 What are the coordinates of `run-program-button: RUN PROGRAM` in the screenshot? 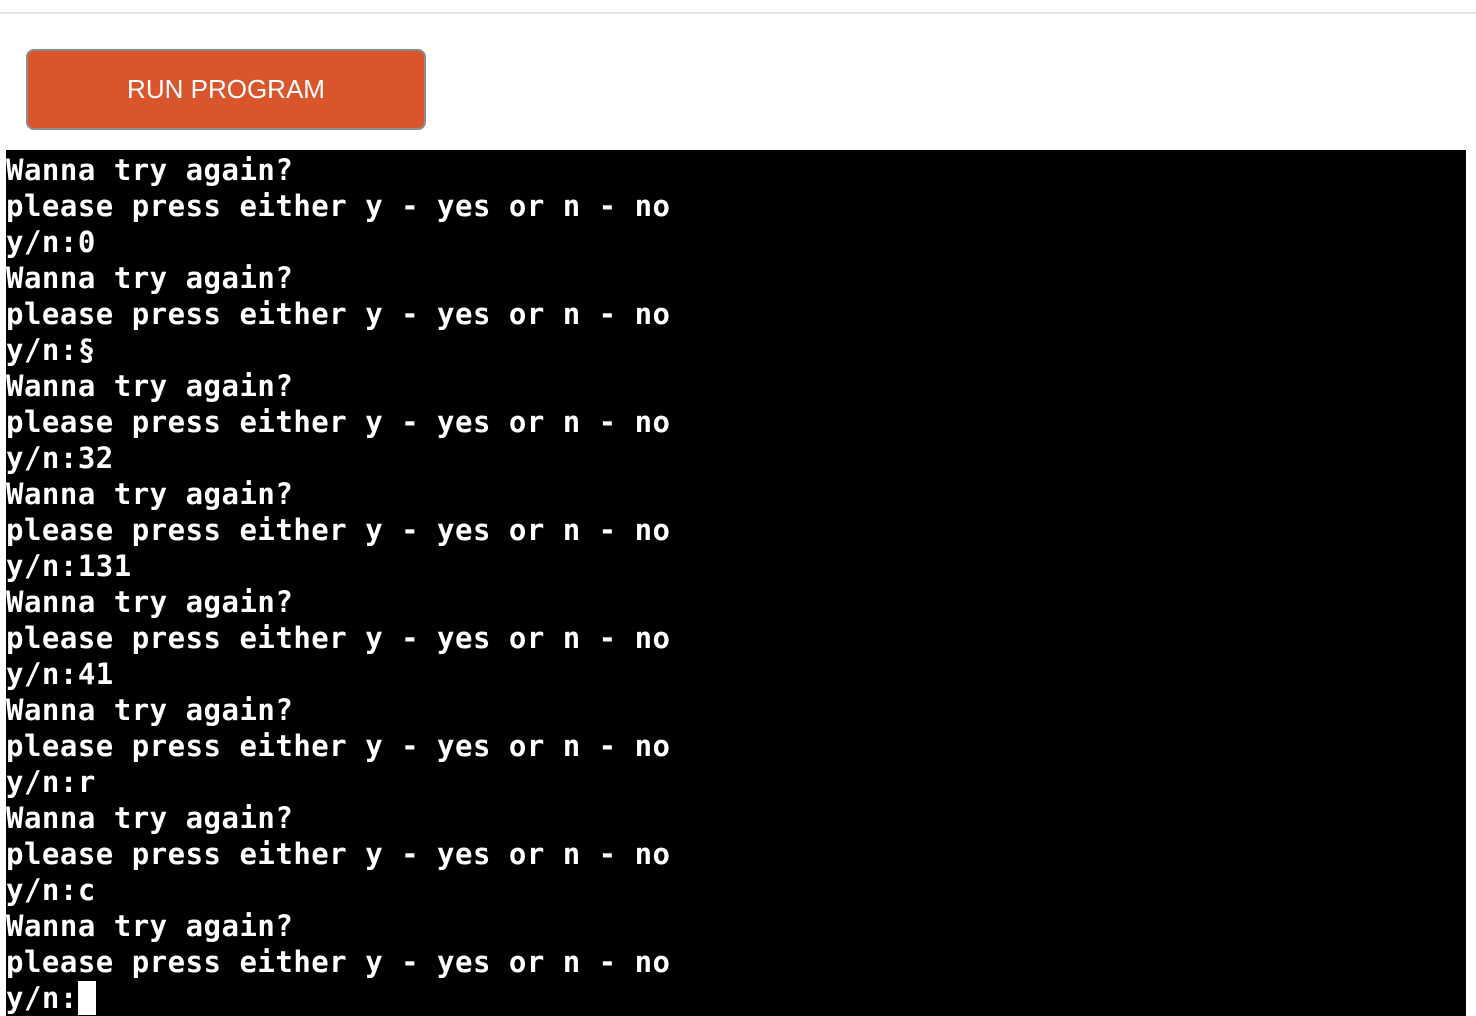 It's located at (226, 89).